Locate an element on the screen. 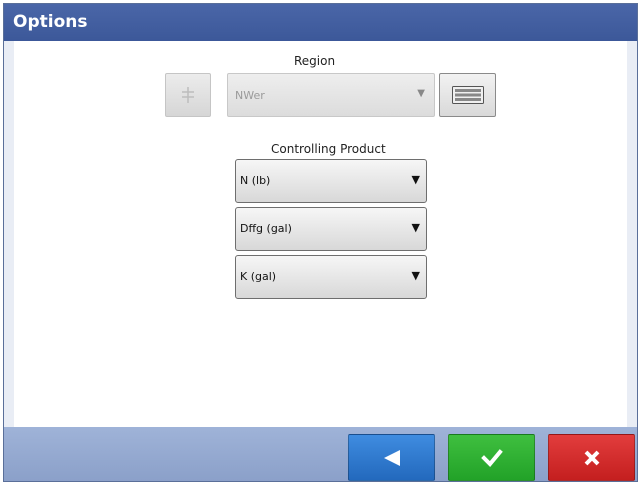 The height and width of the screenshot is (487, 643). product-dropdown-1: N (lb) ▼ is located at coordinates (331, 181).